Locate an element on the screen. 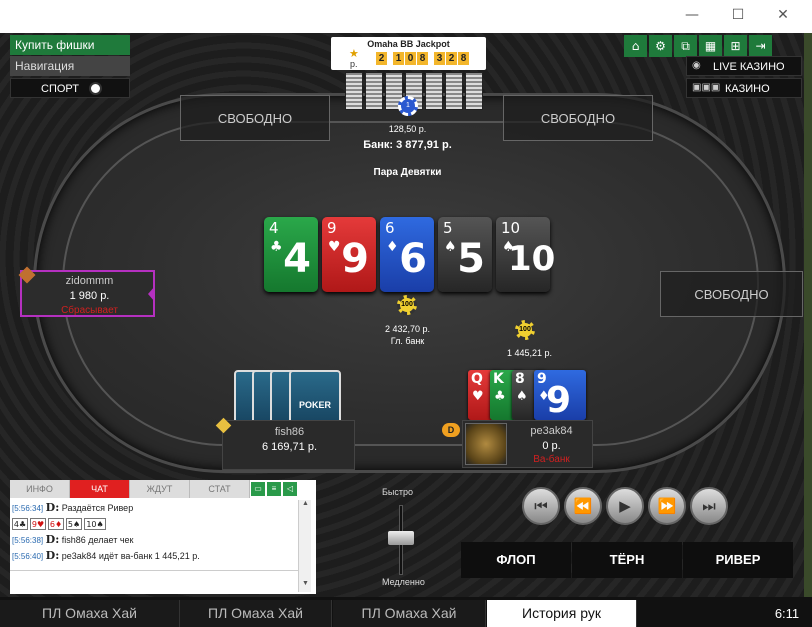 This screenshot has height=627, width=812. grid-icon: ▦ is located at coordinates (710, 46).